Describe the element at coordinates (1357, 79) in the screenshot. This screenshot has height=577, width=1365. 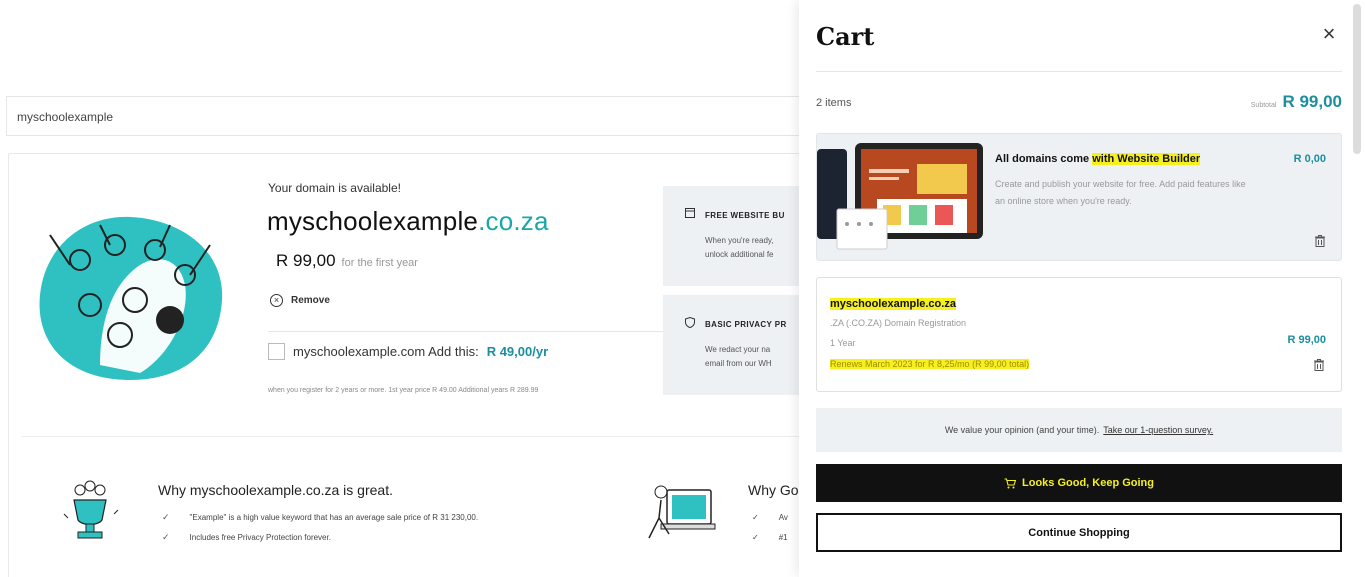
I see `scrollbar` at that location.